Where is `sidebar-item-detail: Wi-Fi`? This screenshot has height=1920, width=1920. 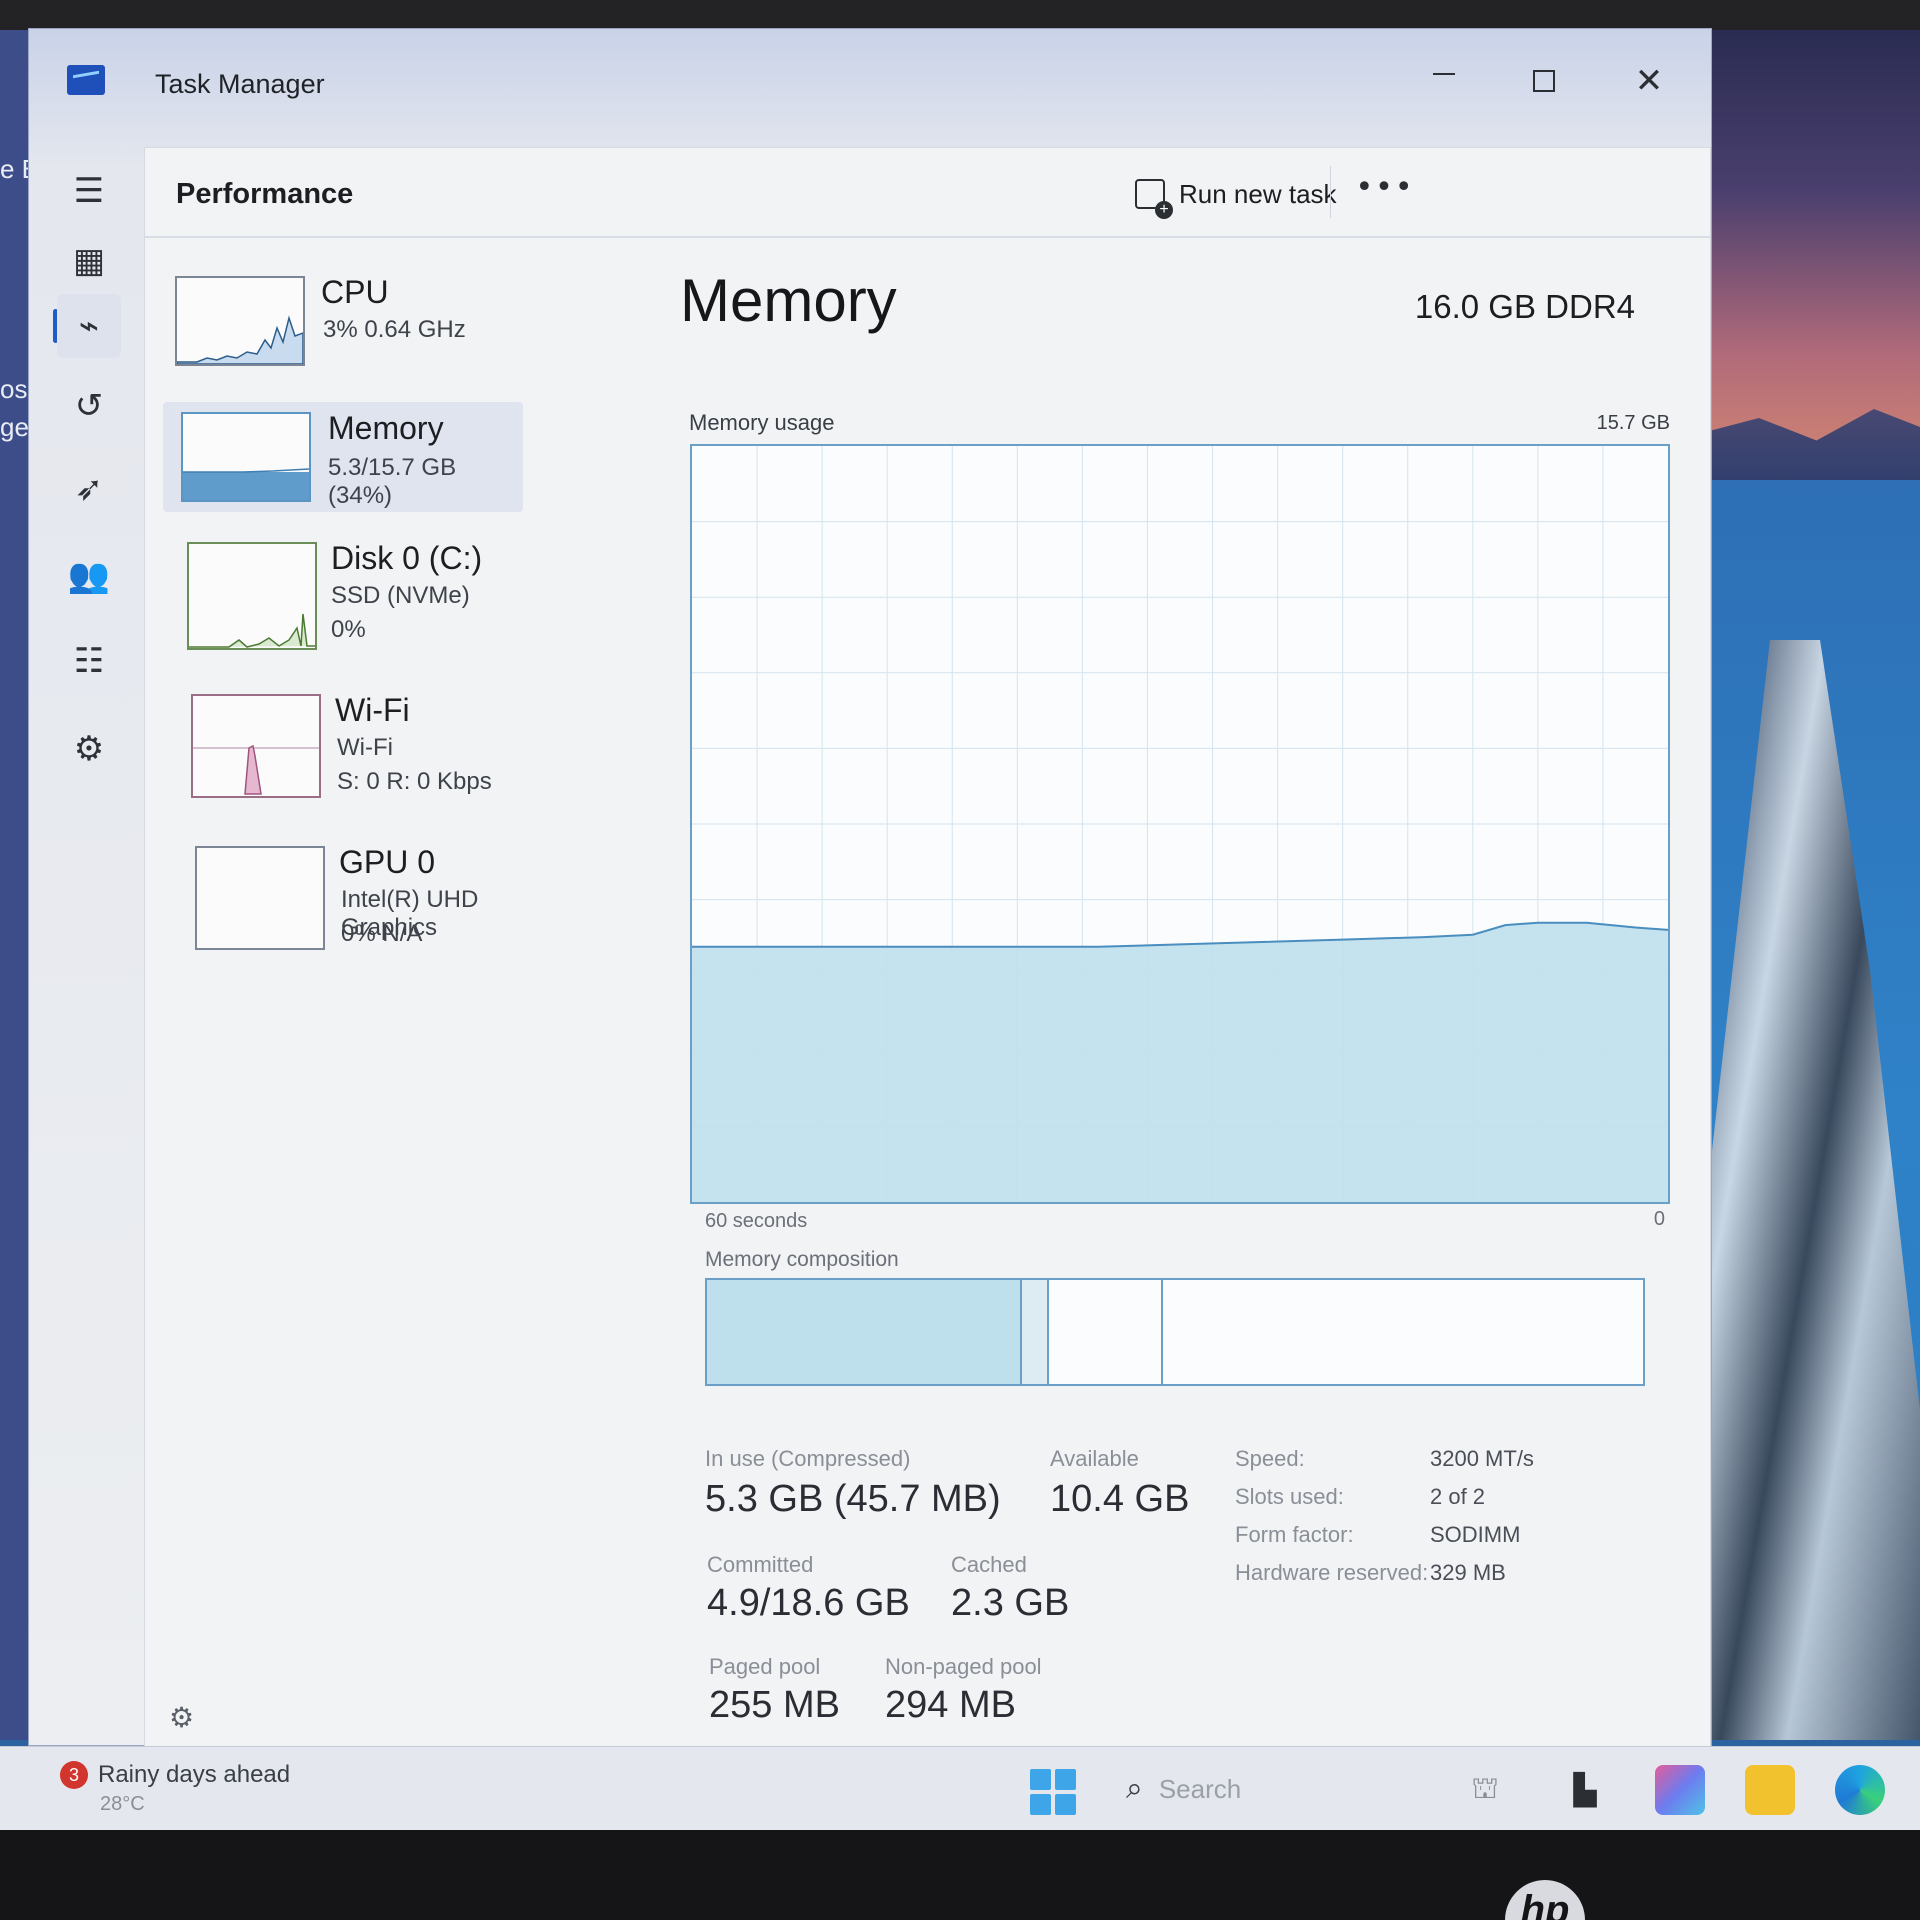 sidebar-item-detail: Wi-Fi is located at coordinates (365, 747).